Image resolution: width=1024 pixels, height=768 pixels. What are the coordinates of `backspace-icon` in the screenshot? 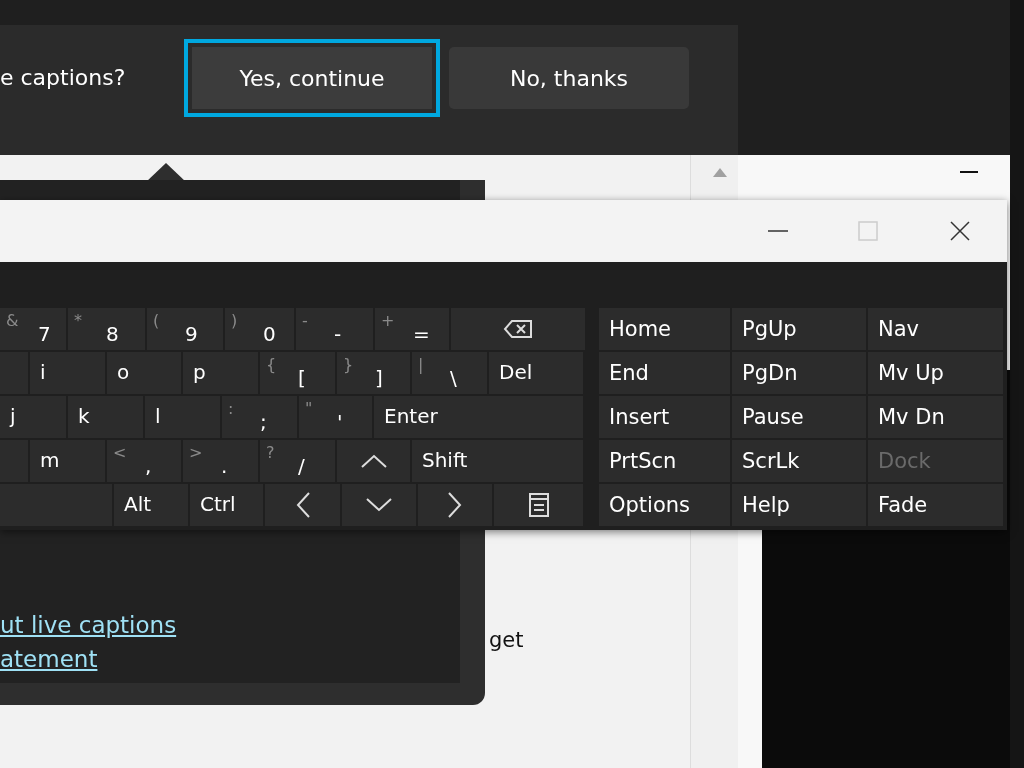 It's located at (518, 329).